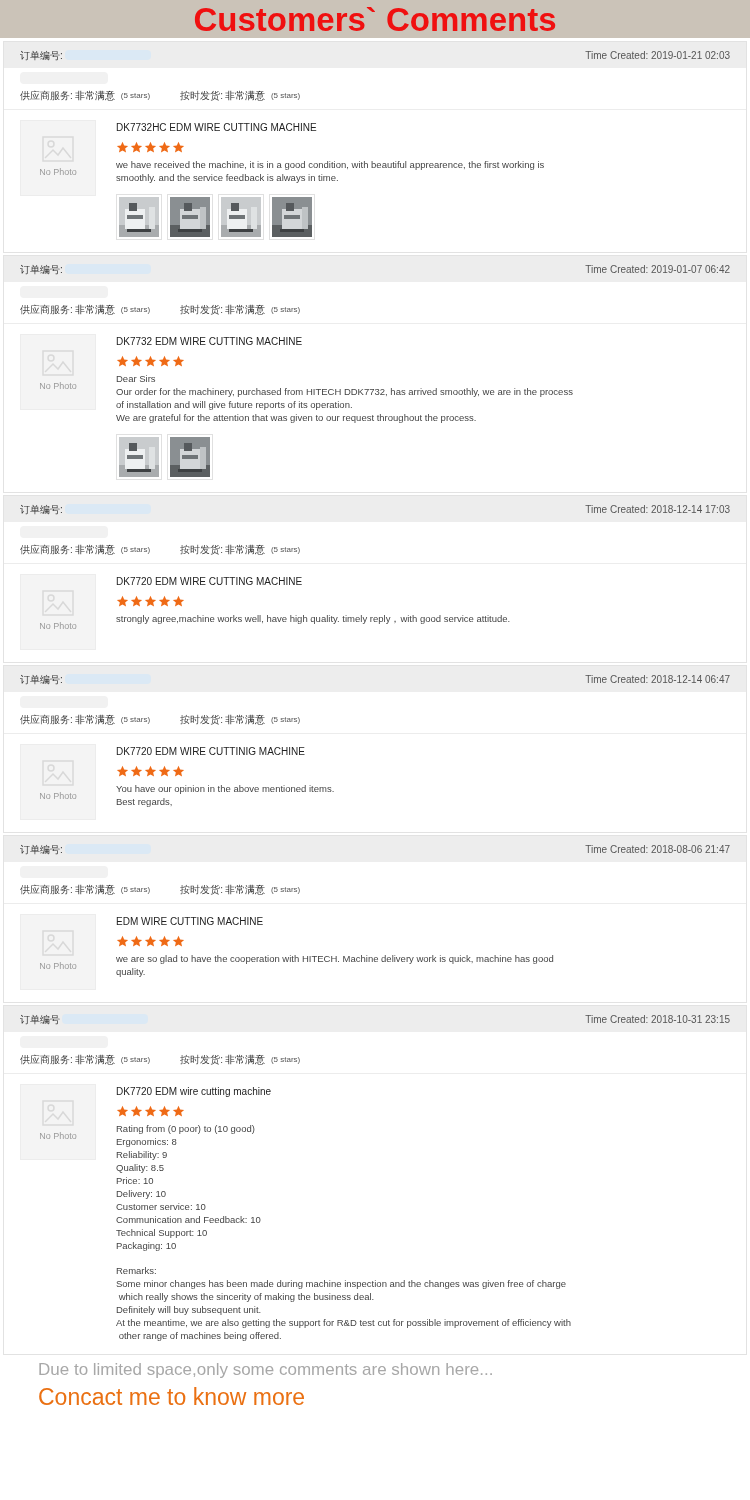 This screenshot has height=1500, width=750. Describe the element at coordinates (217, 128) in the screenshot. I see `product-title: DK7732HC EDM WIRE CUTTING MACHINE` at that location.